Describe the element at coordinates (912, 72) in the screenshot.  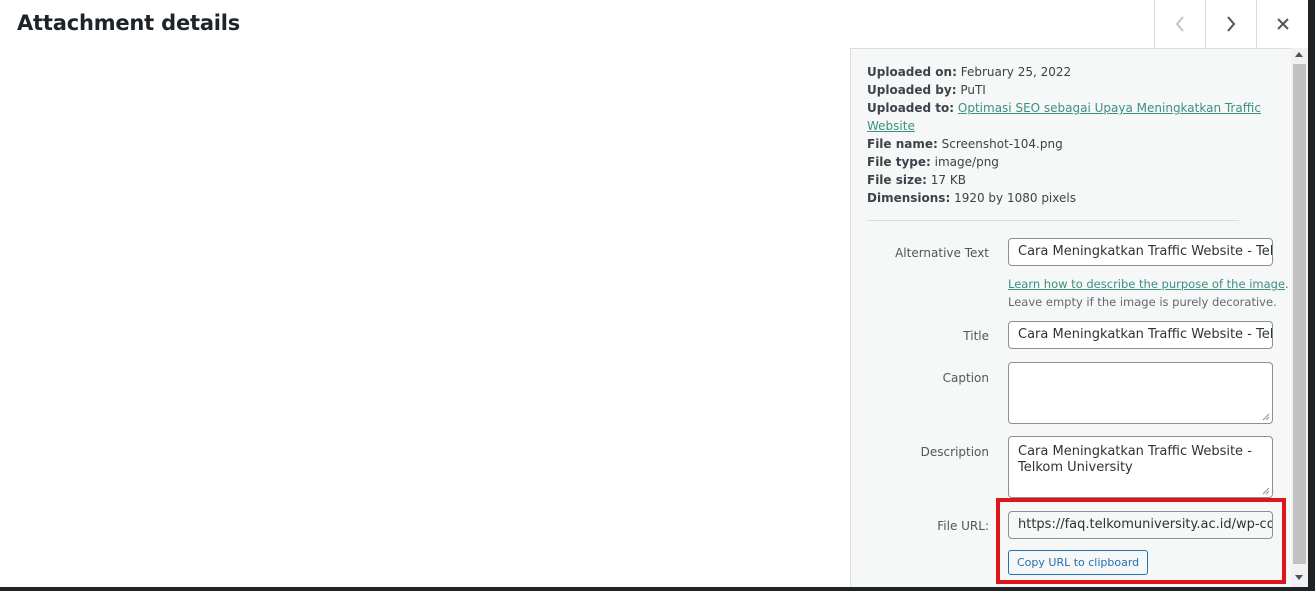
I see `uploaded-on-label: Uploaded on:` at that location.